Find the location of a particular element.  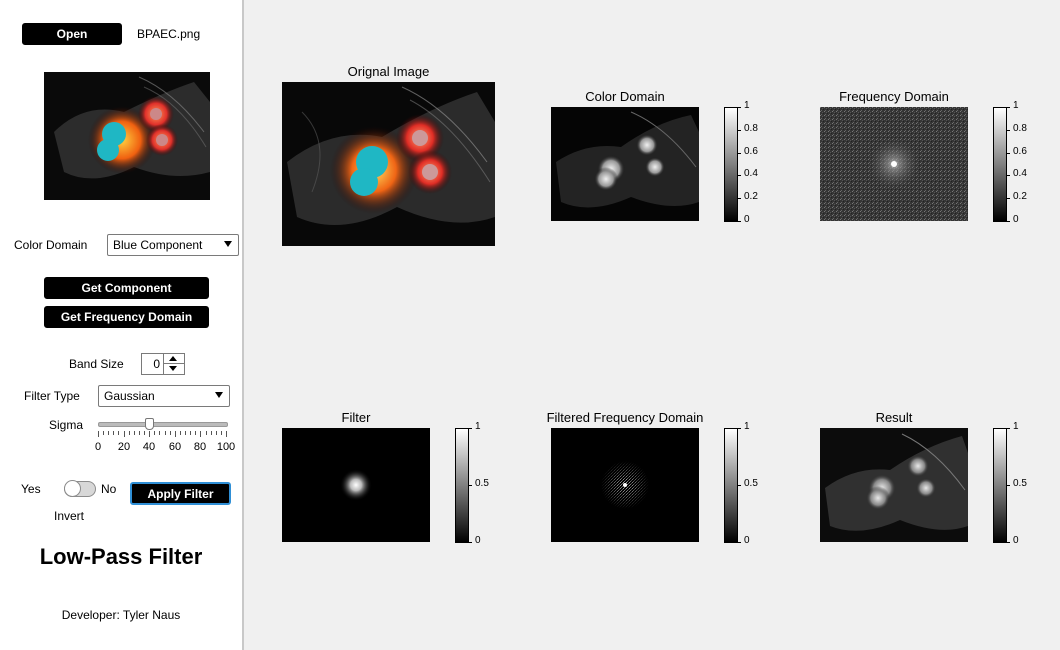

colorbar-tick-label: 0.4 is located at coordinates (751, 173).